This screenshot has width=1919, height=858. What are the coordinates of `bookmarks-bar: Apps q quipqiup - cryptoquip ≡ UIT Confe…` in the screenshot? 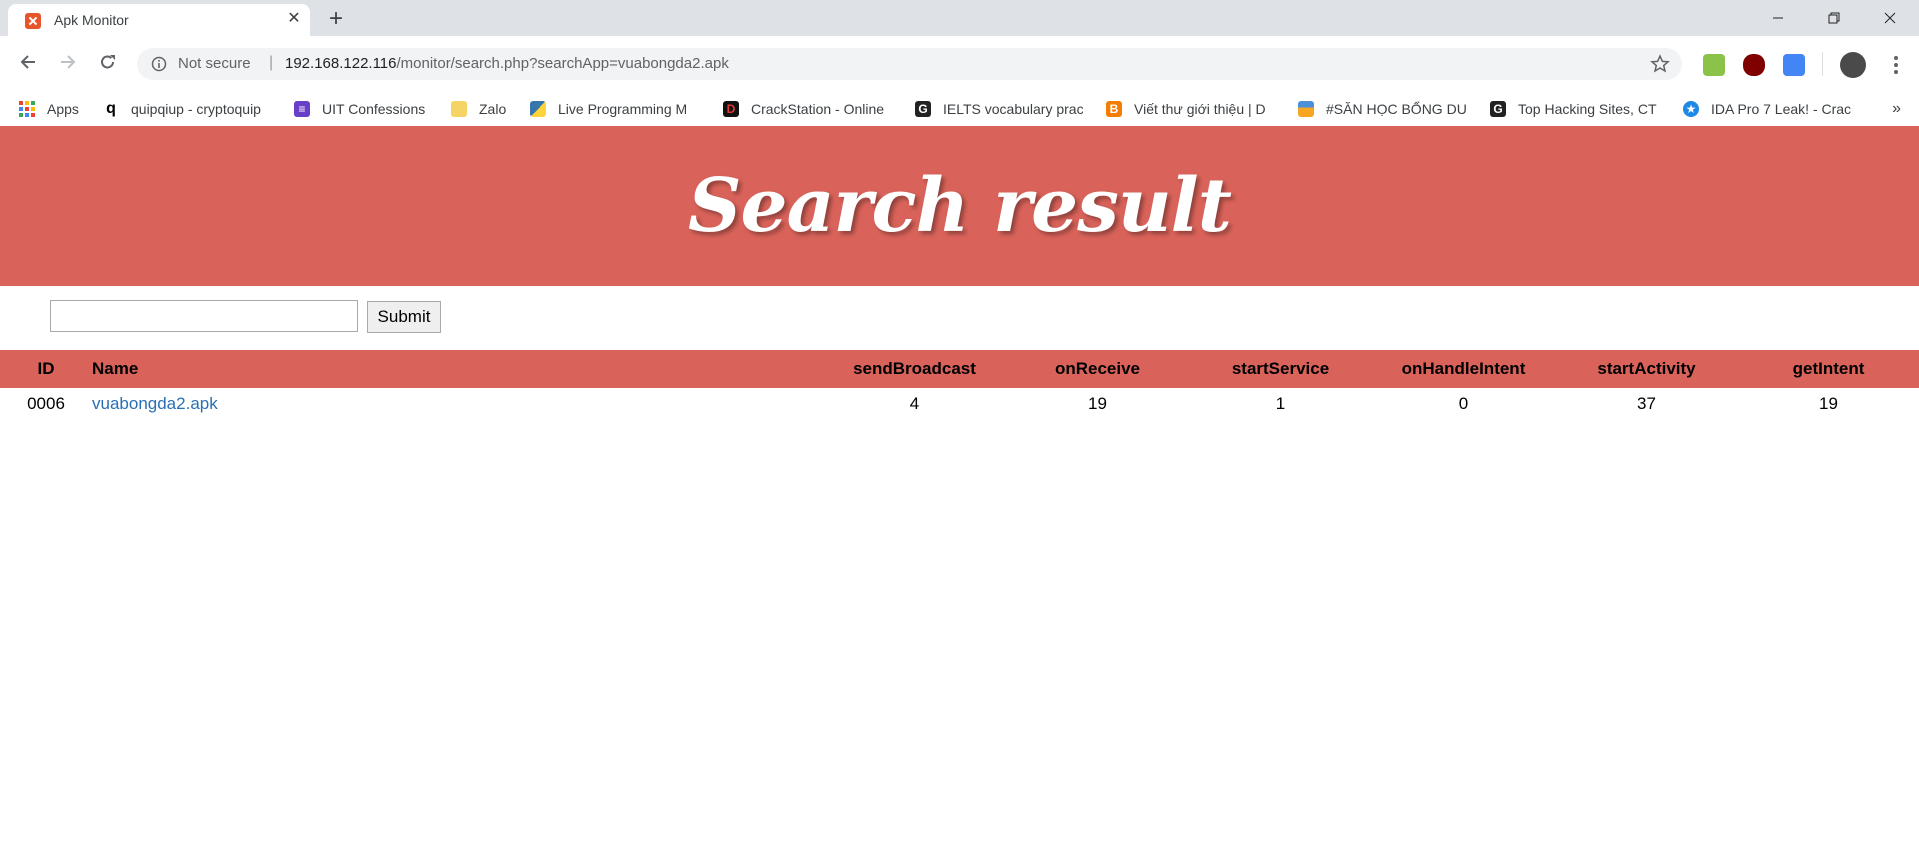 It's located at (959, 109).